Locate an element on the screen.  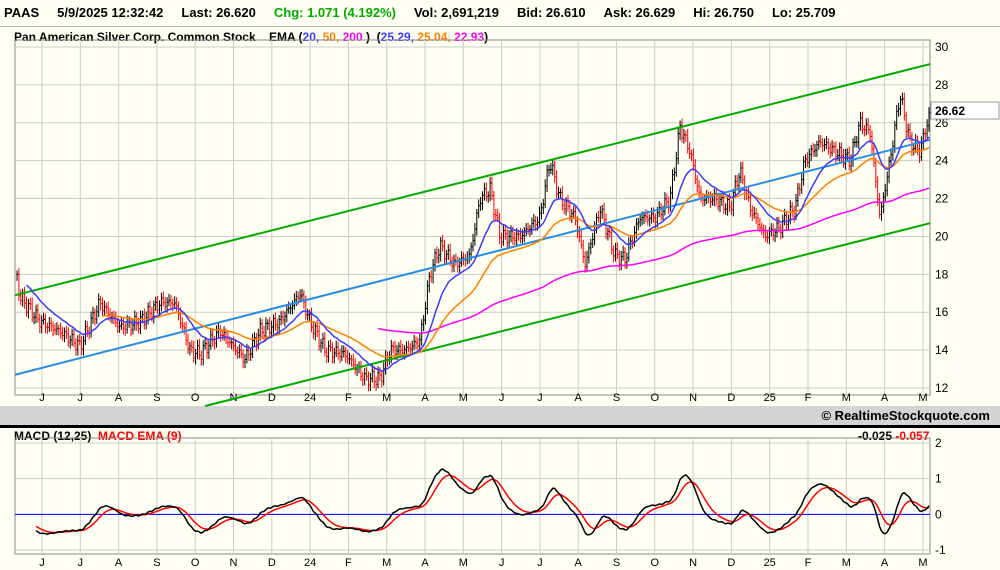
x-tick-label: N is located at coordinates (693, 398).